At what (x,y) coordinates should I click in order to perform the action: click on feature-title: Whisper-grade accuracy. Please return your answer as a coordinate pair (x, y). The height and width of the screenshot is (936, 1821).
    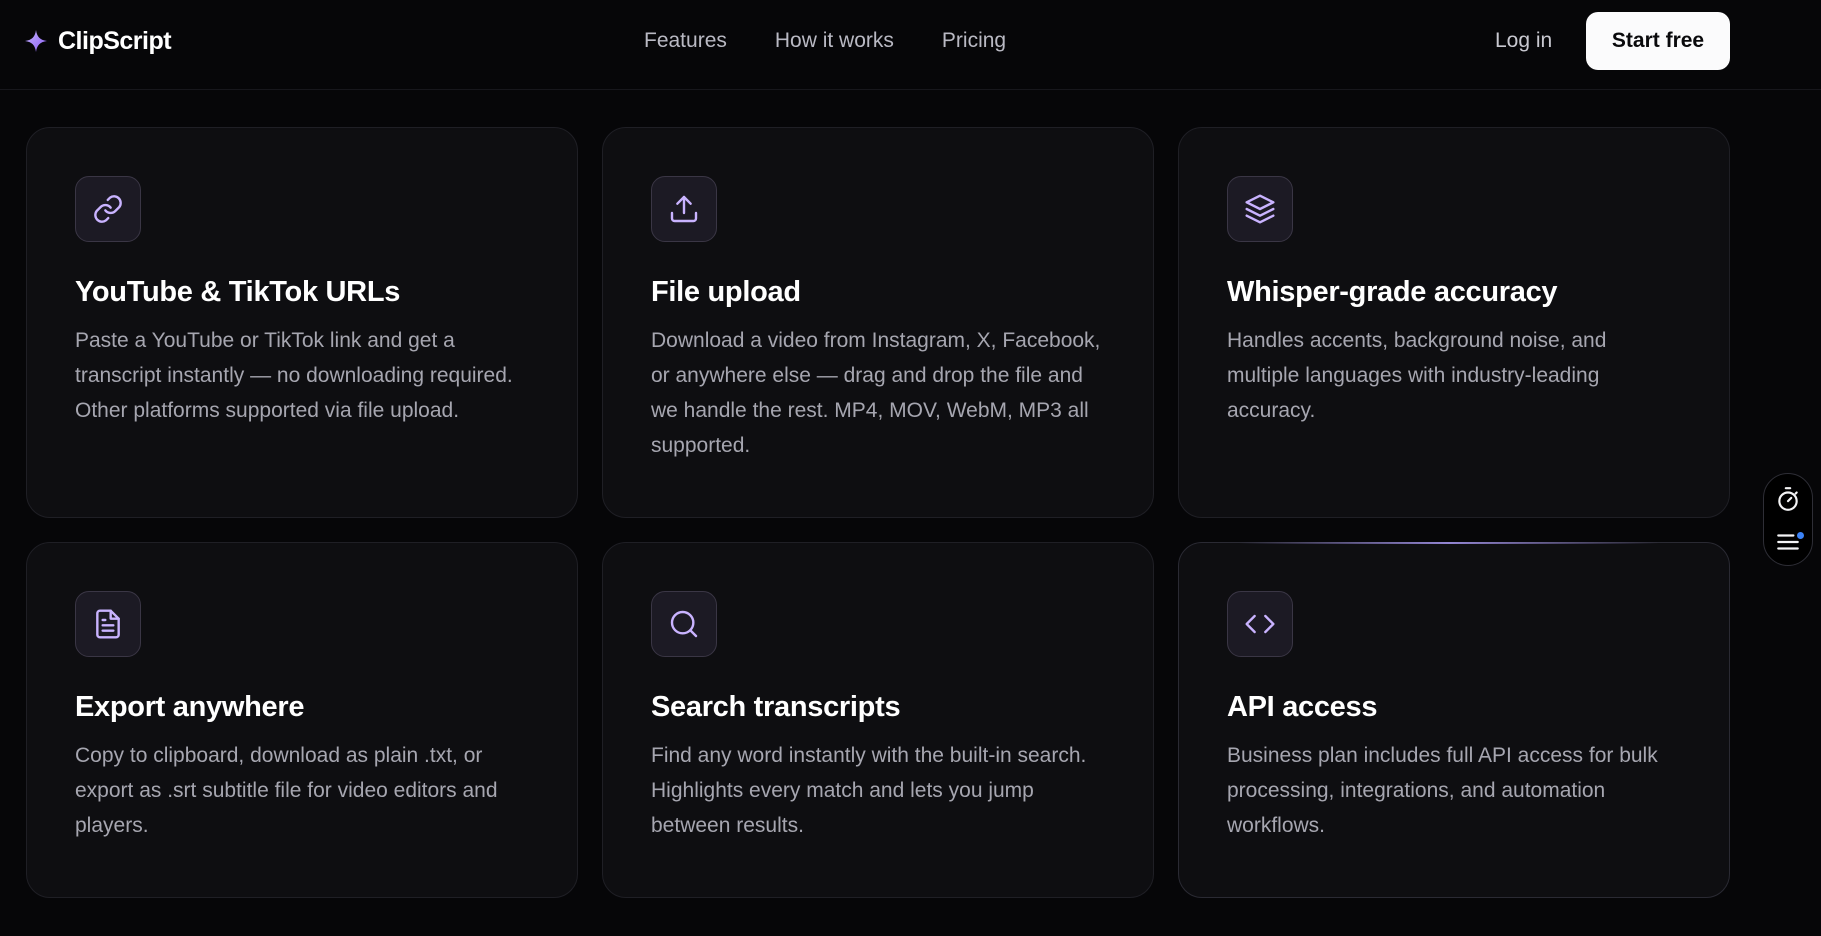
    Looking at the image, I should click on (1392, 292).